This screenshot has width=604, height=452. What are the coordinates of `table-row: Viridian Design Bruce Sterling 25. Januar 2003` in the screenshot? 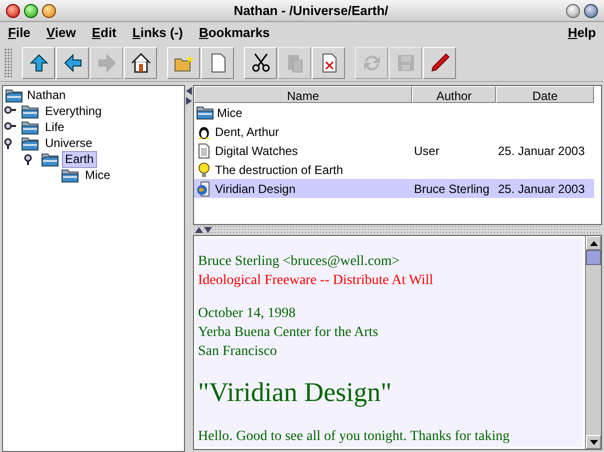 It's located at (394, 188).